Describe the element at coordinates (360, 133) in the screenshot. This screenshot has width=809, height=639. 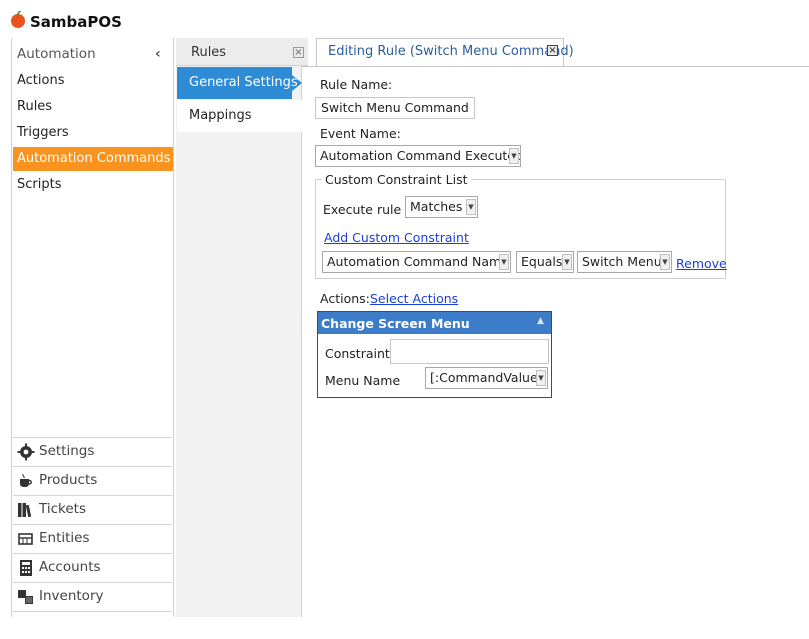
I see `event-name-label: Event Name:` at that location.